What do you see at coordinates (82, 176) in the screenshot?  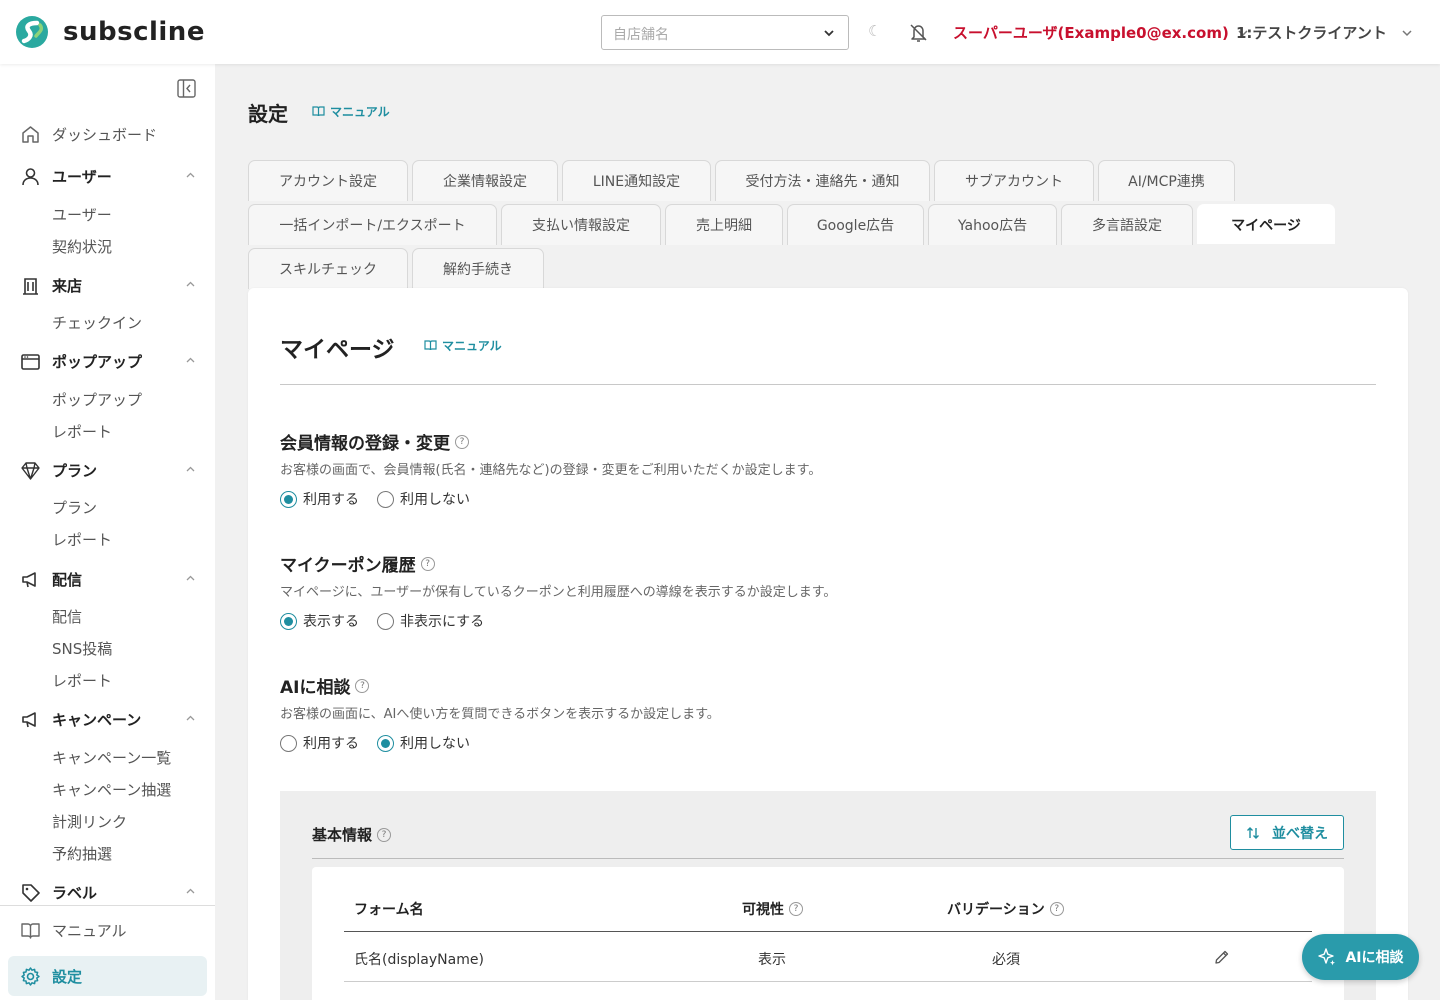 I see `sidebar-group-label: ユーザー` at bounding box center [82, 176].